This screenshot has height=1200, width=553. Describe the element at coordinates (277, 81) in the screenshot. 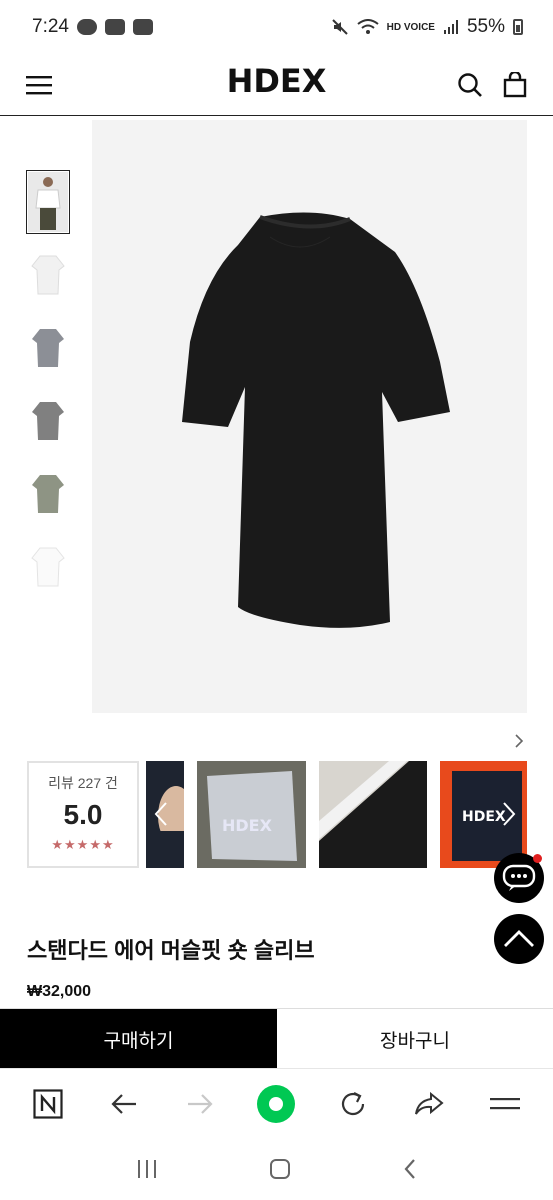

I see `brand-logo: HDEX` at that location.